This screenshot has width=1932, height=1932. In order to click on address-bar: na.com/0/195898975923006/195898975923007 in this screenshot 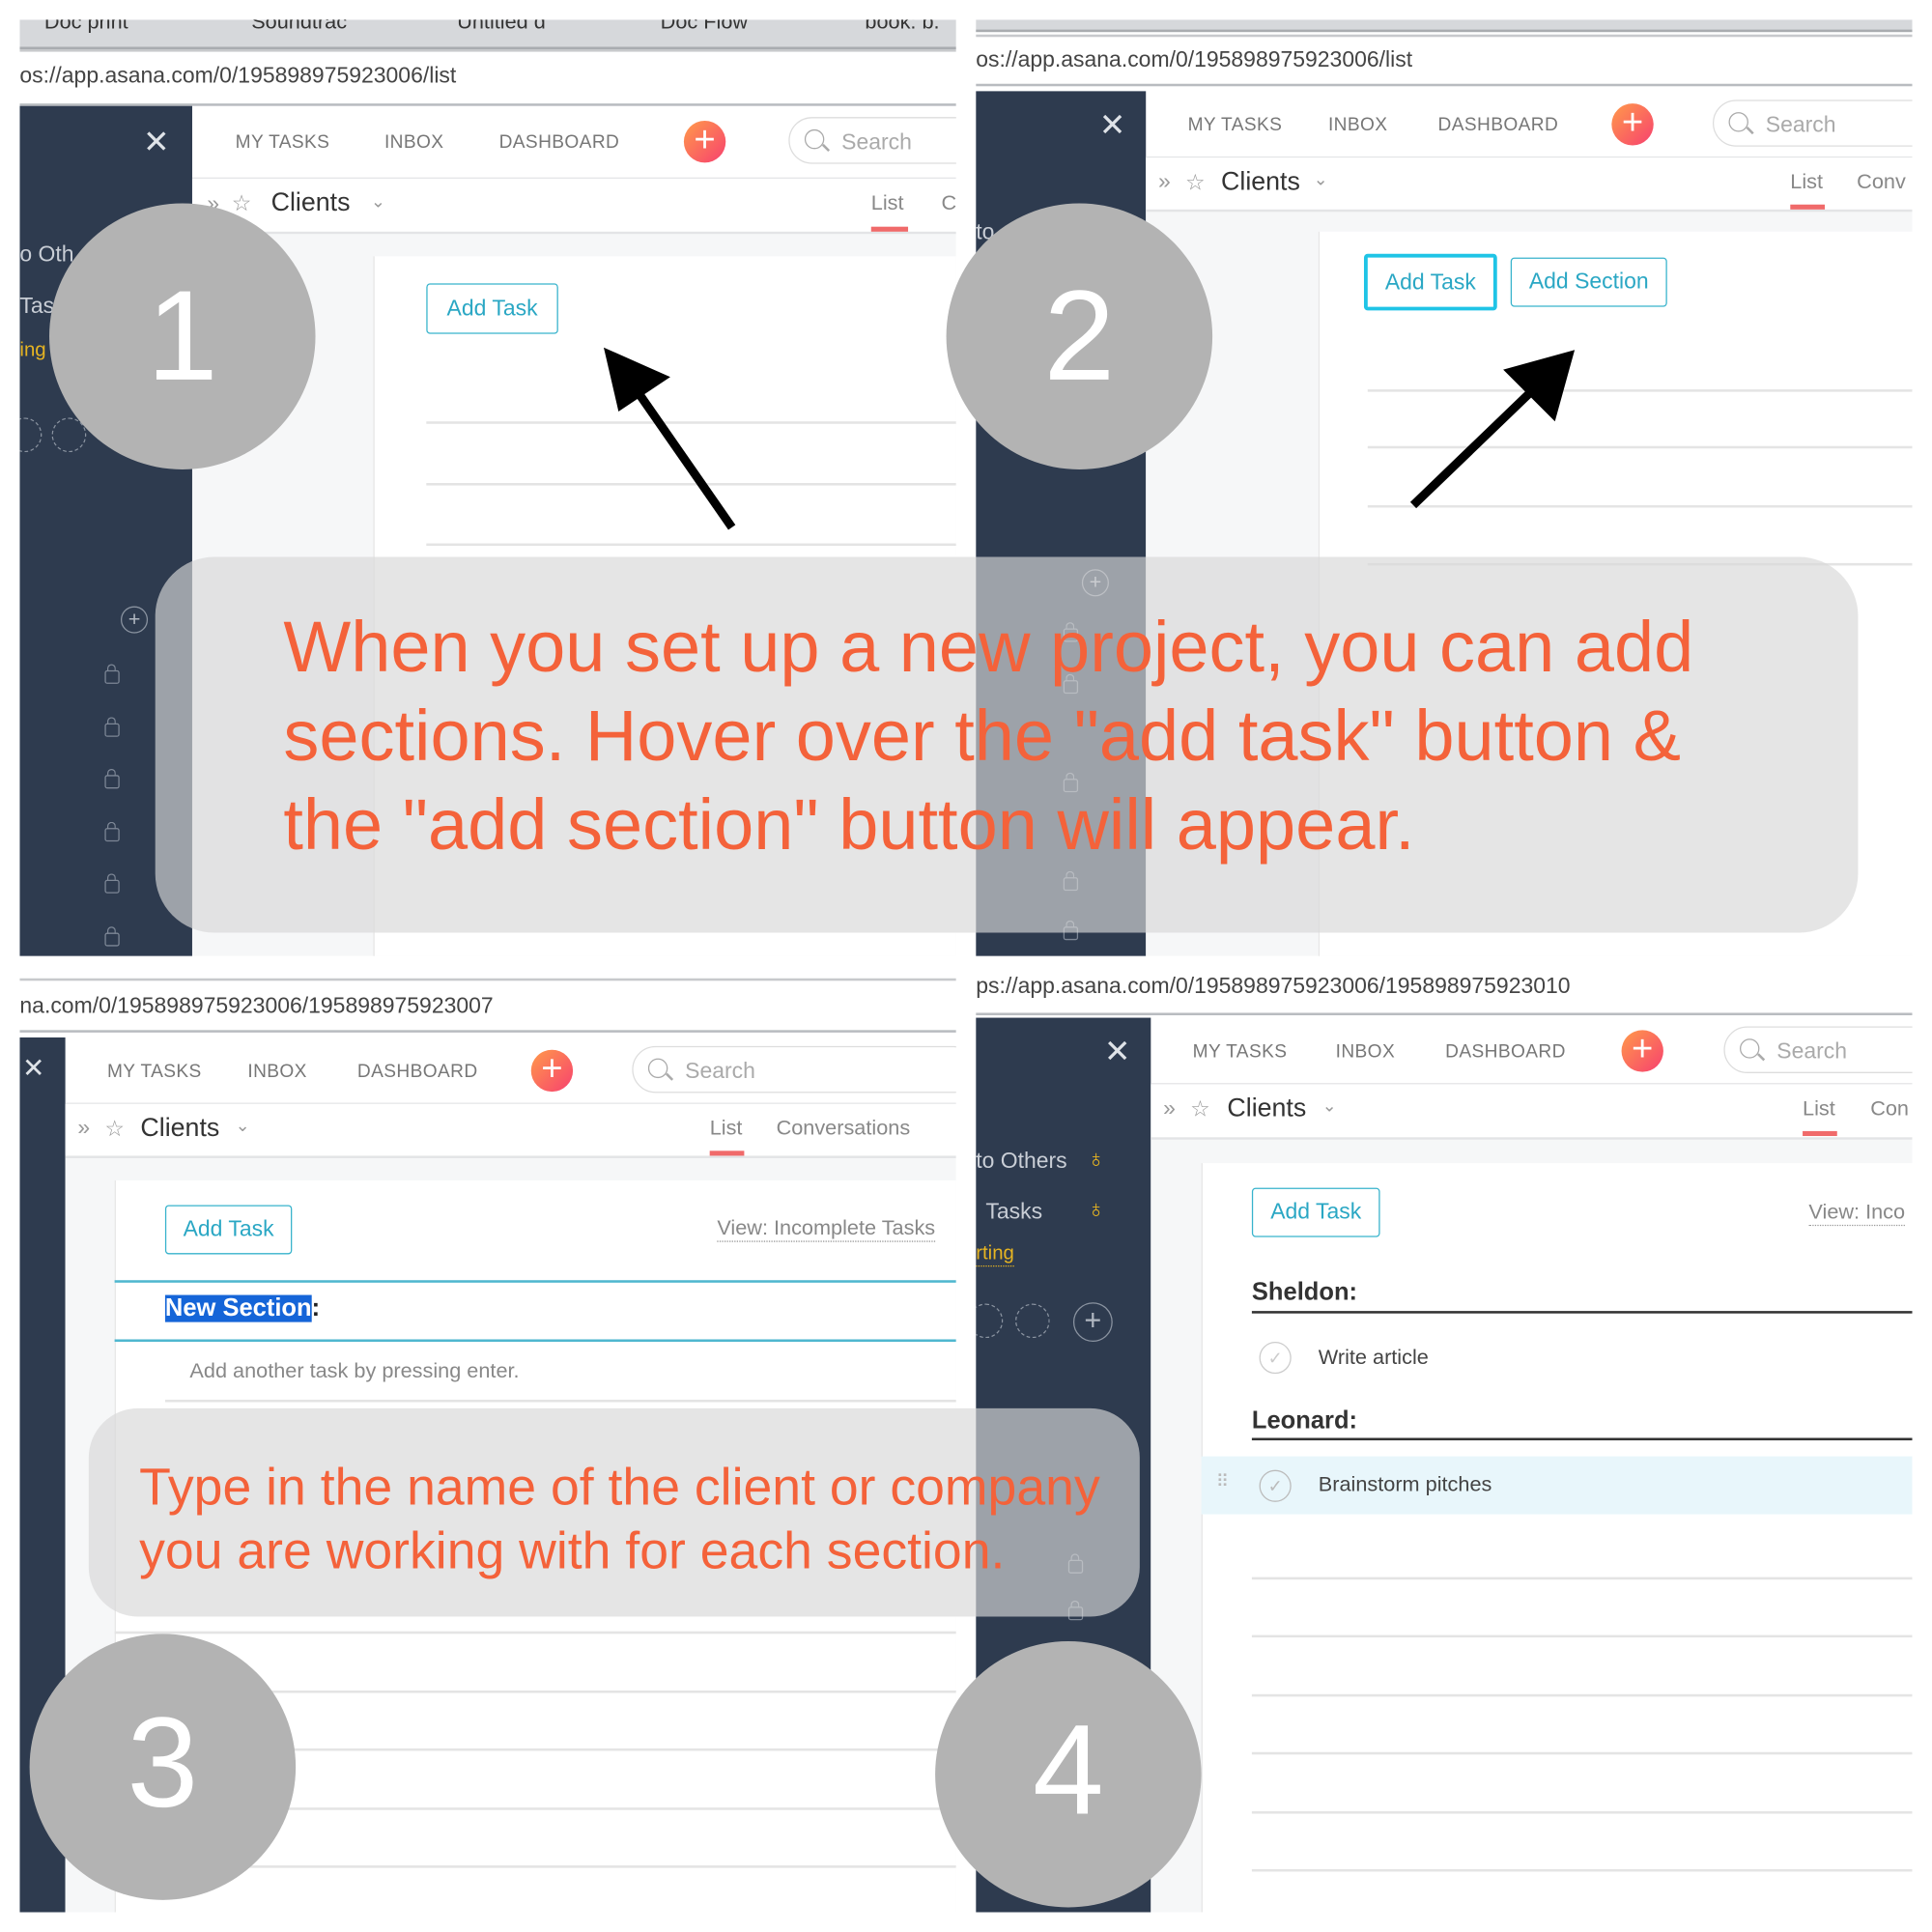, I will do `click(487, 1005)`.